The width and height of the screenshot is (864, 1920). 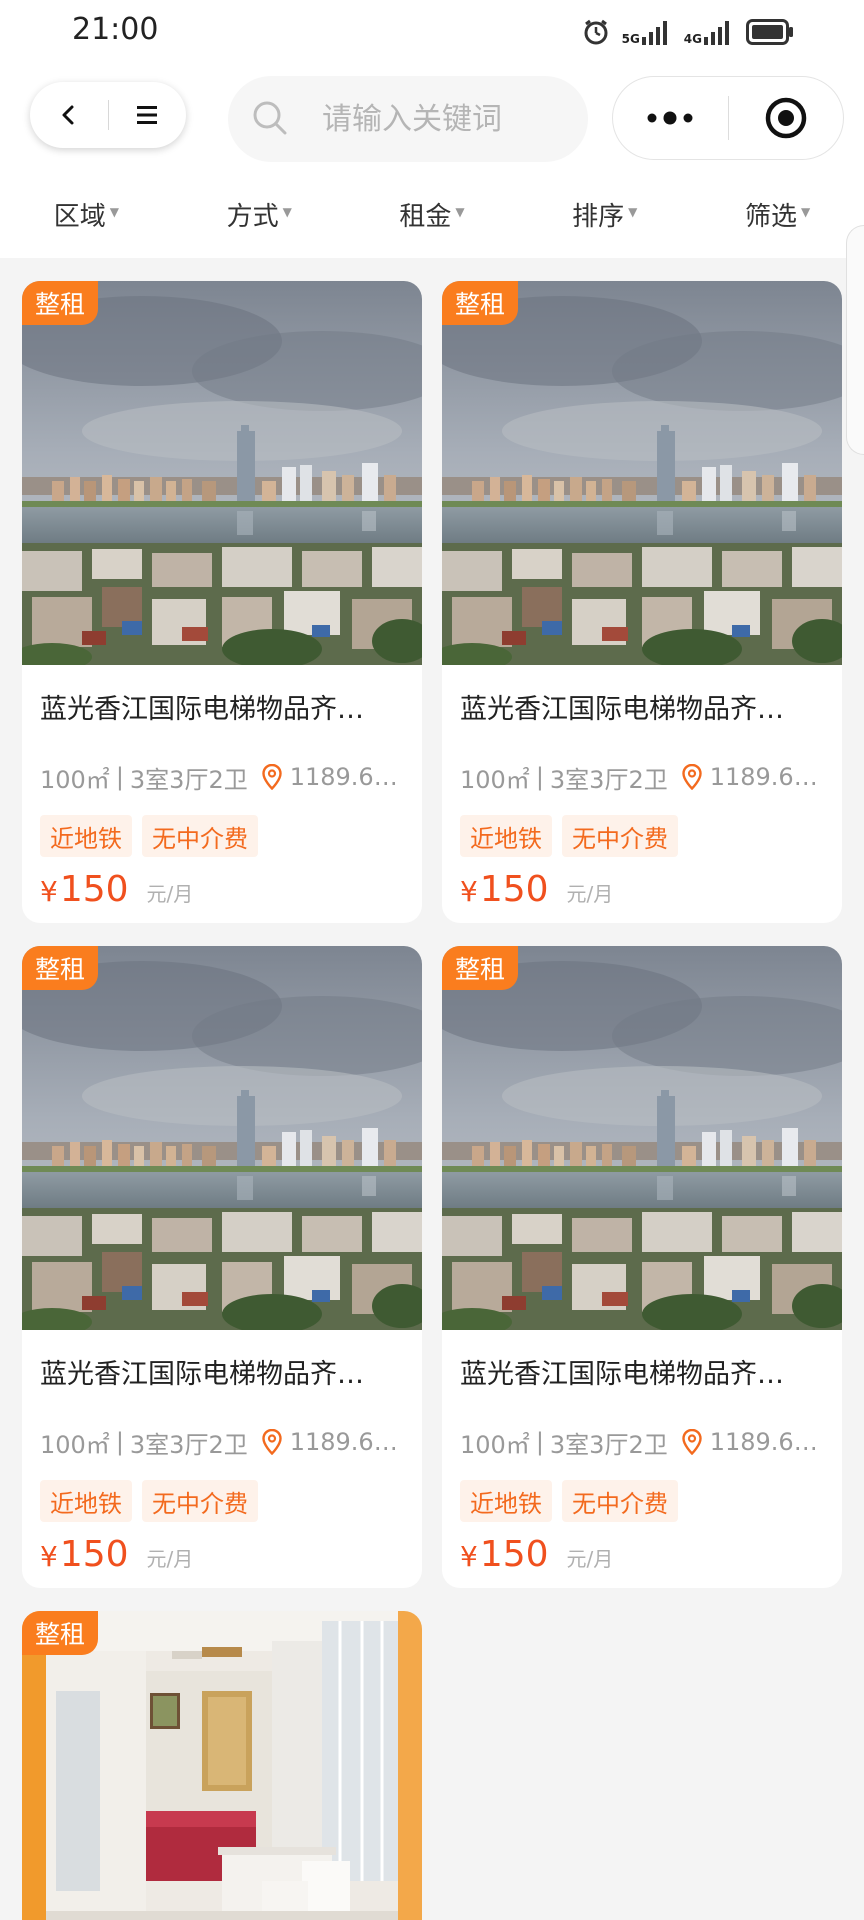 What do you see at coordinates (670, 118) in the screenshot?
I see `more-button` at bounding box center [670, 118].